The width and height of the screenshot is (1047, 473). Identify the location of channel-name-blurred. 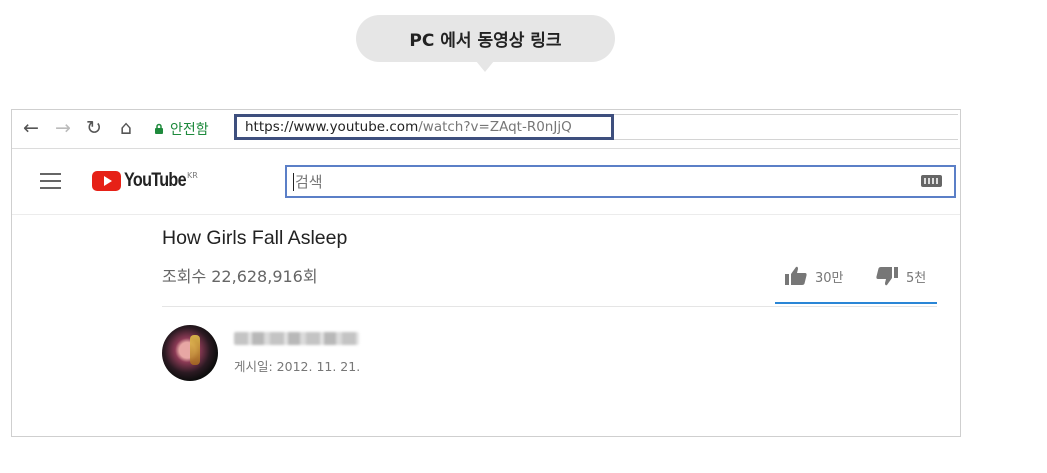
(296, 338).